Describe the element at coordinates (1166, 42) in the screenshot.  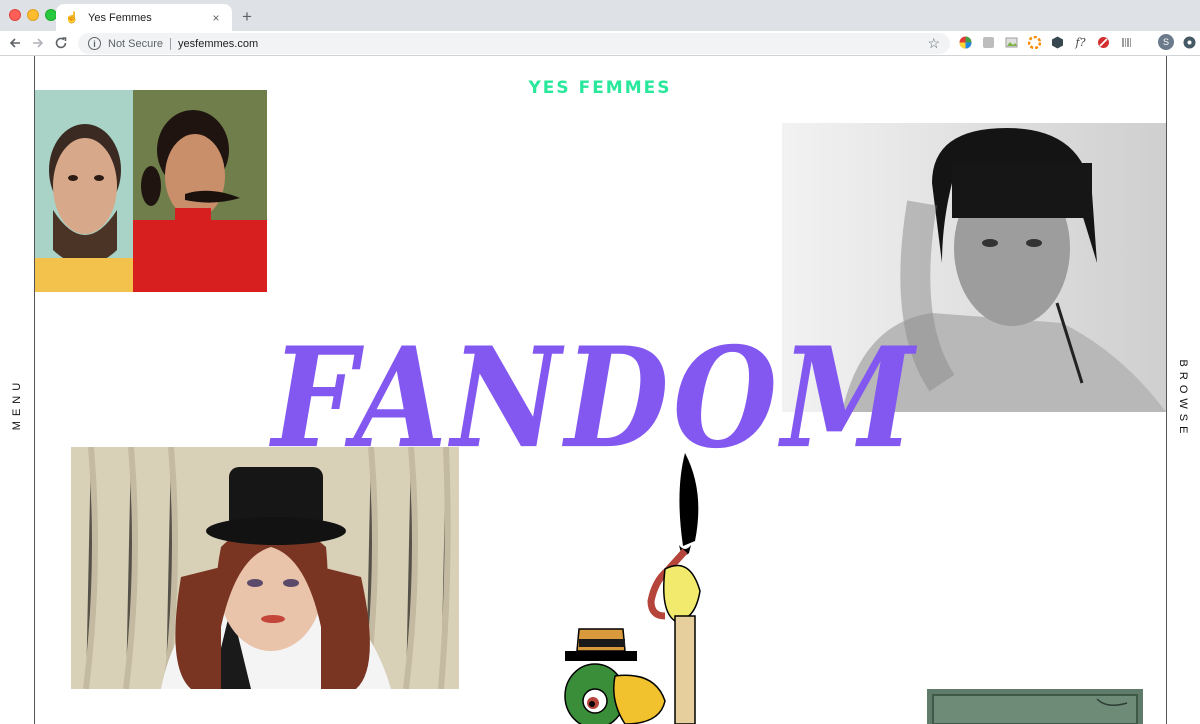
I see `profile-icon: S` at that location.